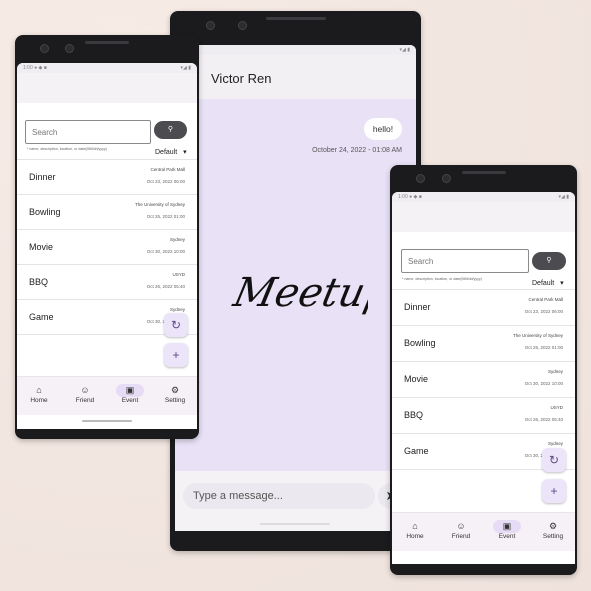  Describe the element at coordinates (85, 390) in the screenshot. I see `person-icon: ☺` at that location.